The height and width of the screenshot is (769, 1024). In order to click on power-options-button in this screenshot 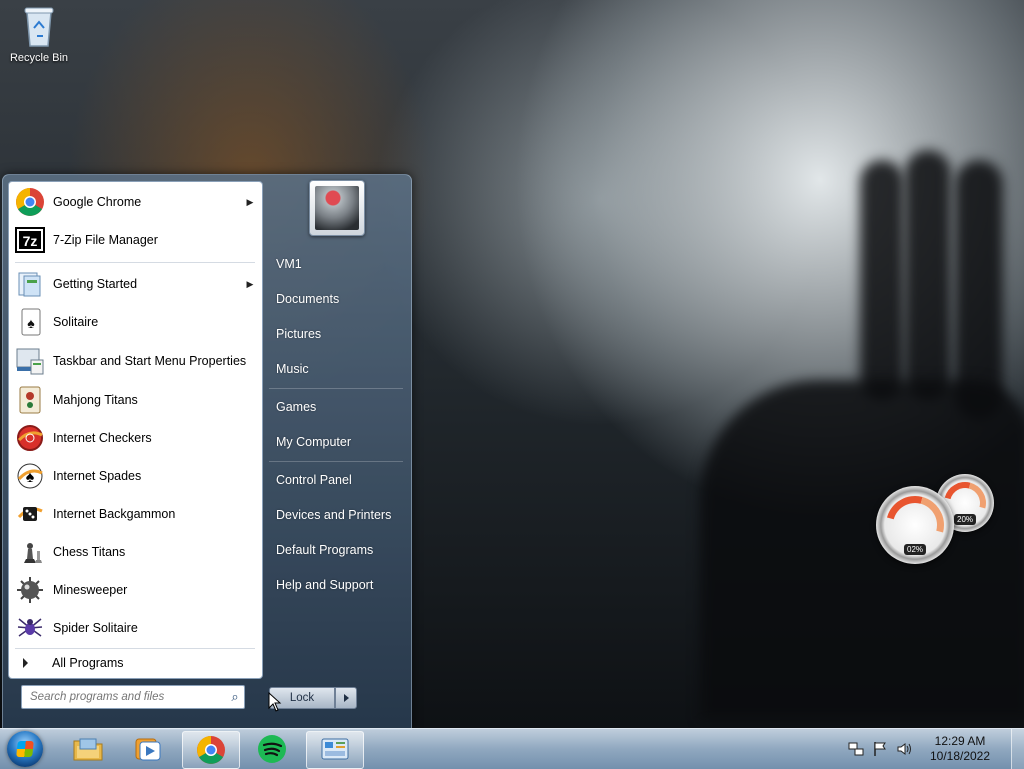, I will do `click(346, 698)`.